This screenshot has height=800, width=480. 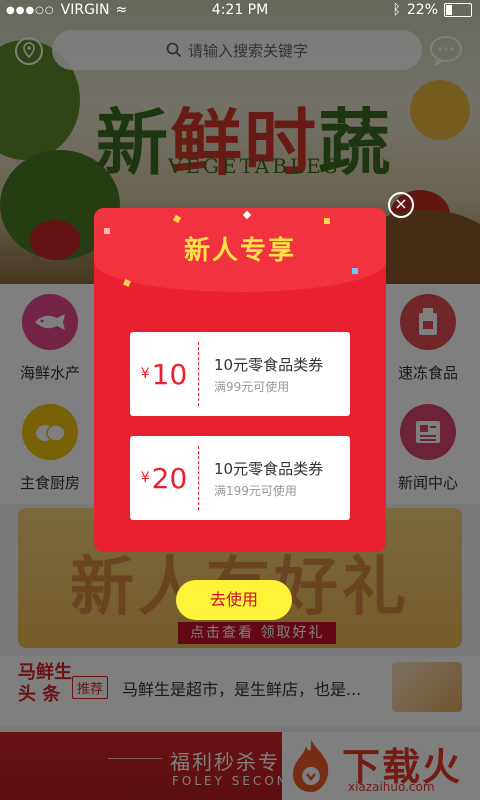 What do you see at coordinates (240, 11) in the screenshot?
I see `status-bar: ●●●○○ VIRGIN ≈ 4:21 PM ᛒ 22%` at bounding box center [240, 11].